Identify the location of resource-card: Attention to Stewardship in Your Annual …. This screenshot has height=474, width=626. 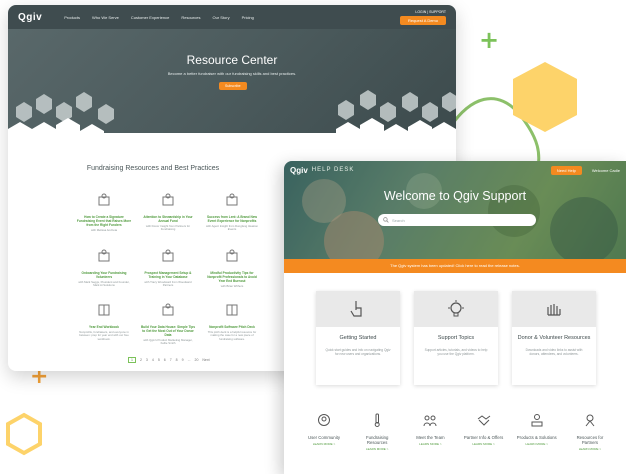
(168, 212).